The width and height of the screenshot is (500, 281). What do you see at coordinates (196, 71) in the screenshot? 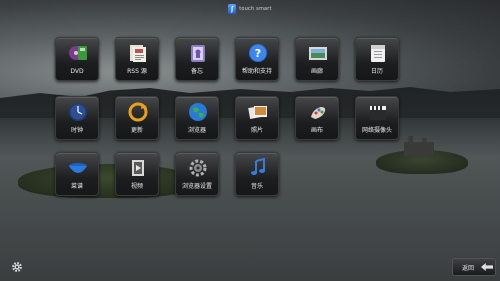
I see `app-label: 备忘` at bounding box center [196, 71].